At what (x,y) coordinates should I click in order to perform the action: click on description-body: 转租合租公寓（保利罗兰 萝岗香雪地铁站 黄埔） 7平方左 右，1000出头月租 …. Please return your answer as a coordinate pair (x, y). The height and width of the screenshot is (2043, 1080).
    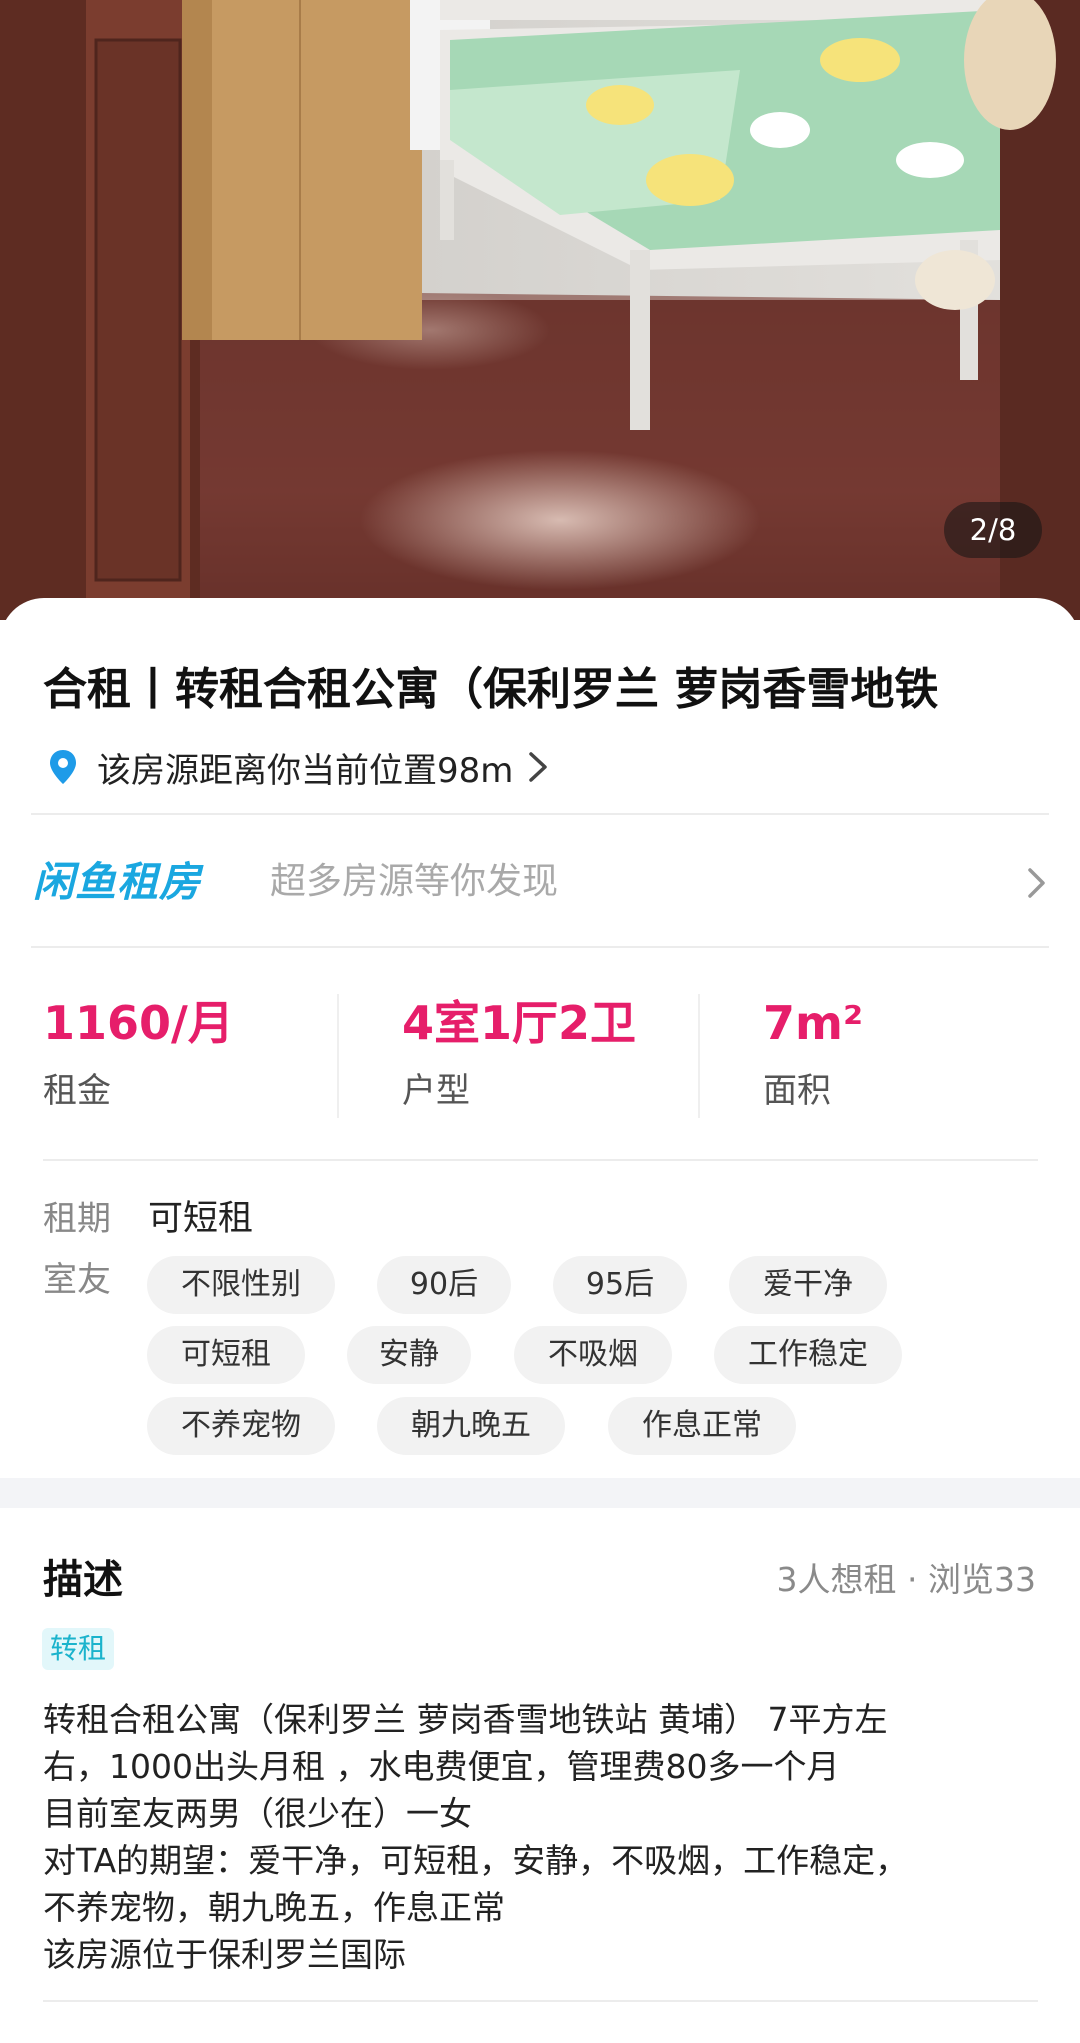
    Looking at the image, I should click on (543, 1837).